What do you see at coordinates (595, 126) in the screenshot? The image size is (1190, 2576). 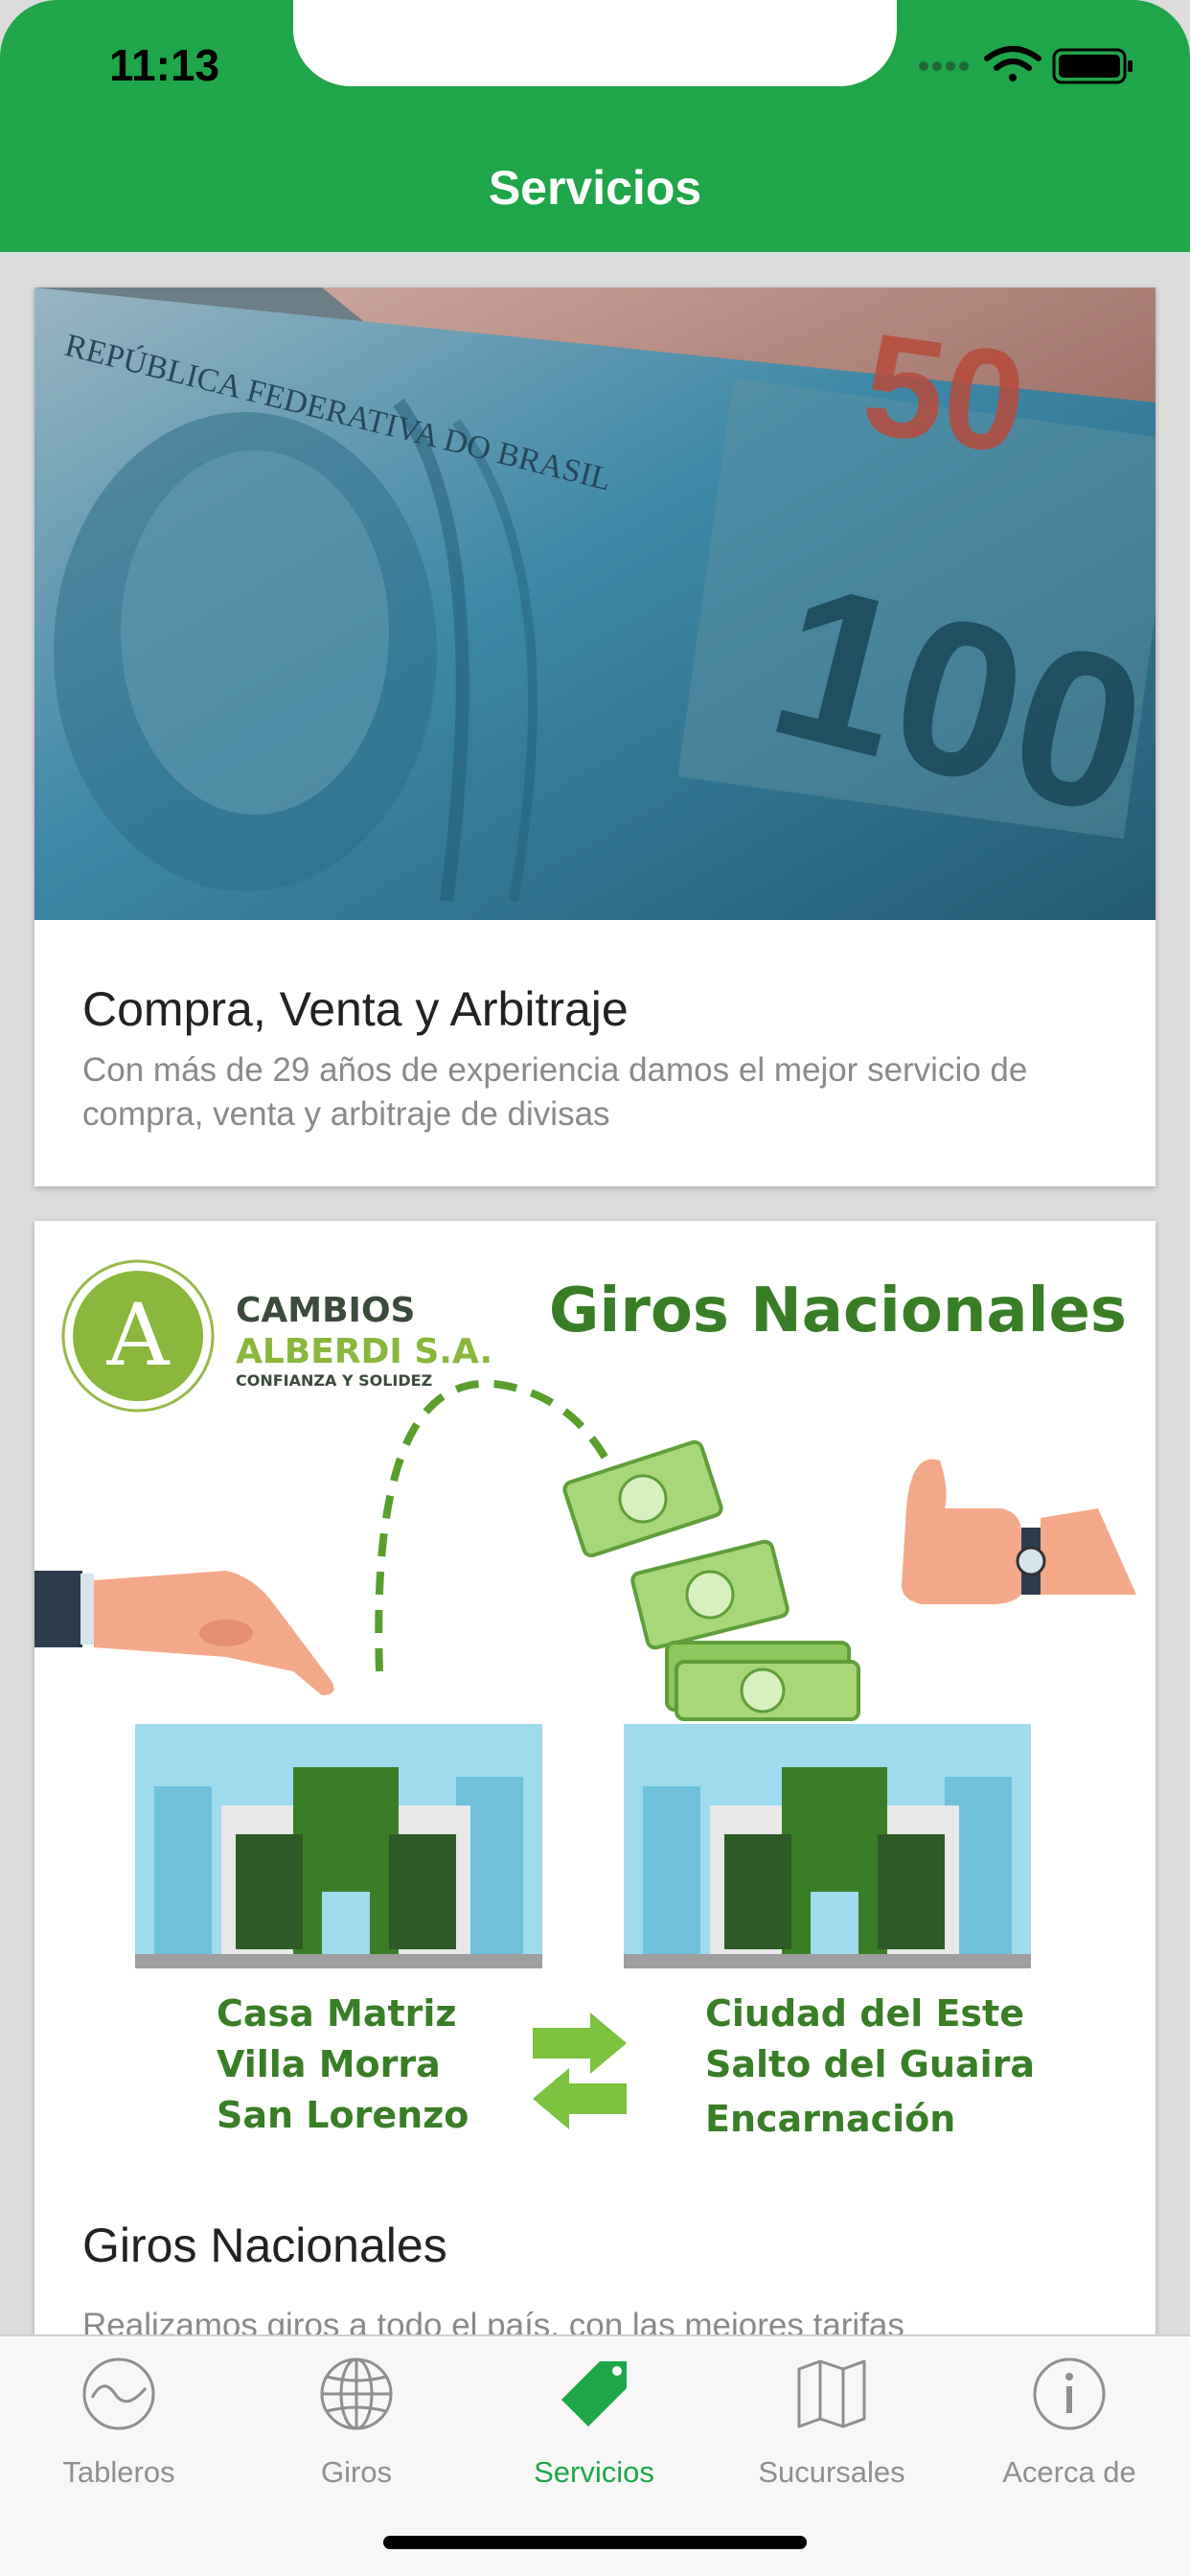 I see `header: 11:13 Servicios` at bounding box center [595, 126].